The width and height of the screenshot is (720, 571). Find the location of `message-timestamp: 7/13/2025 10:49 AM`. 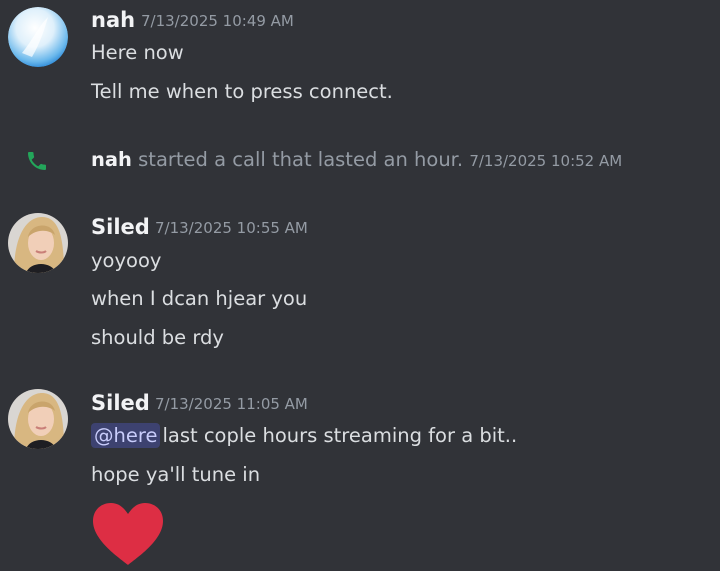

message-timestamp: 7/13/2025 10:49 AM is located at coordinates (217, 21).